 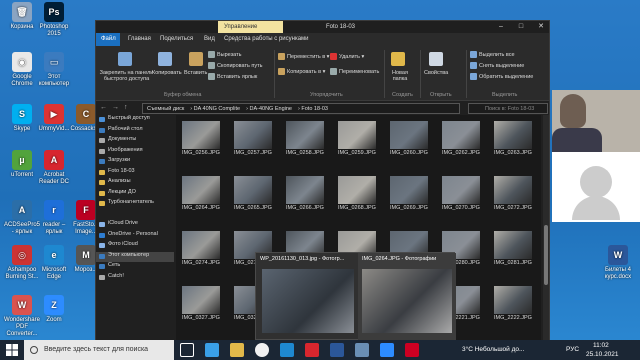 What do you see at coordinates (347, 56) in the screenshot?
I see `delete-button: Удалить ▾` at bounding box center [347, 56].